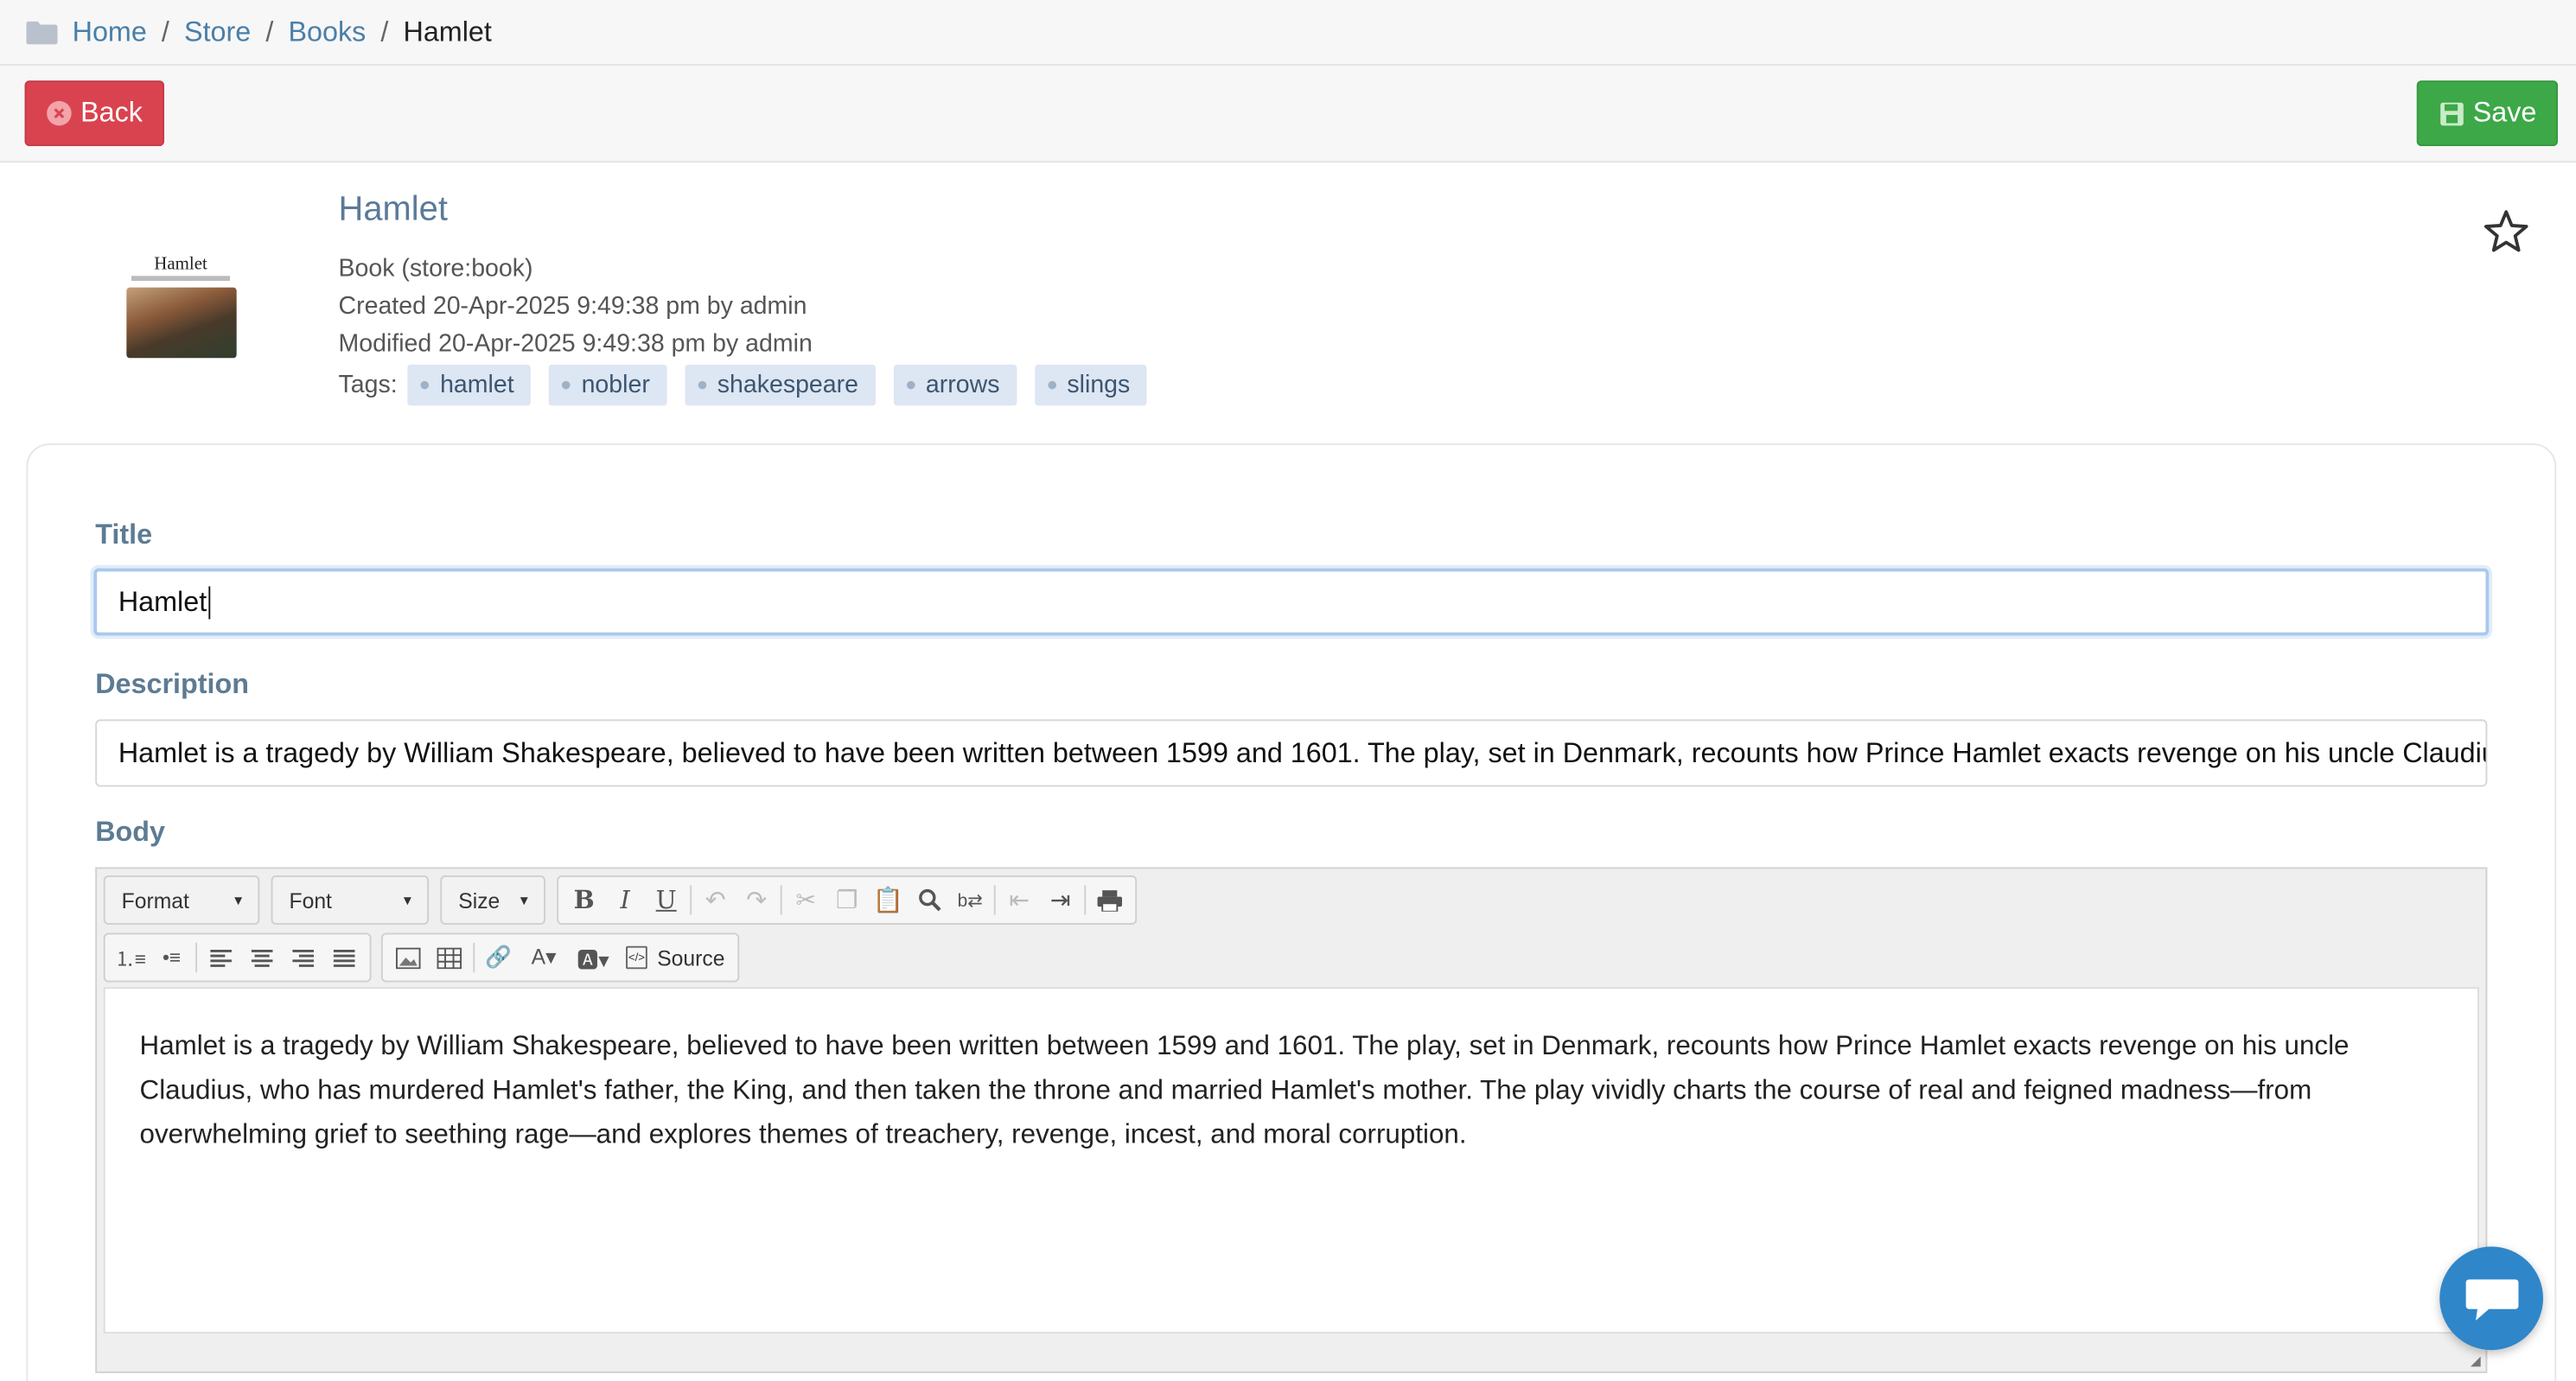 This screenshot has width=2576, height=1381. I want to click on print-icon, so click(1110, 900).